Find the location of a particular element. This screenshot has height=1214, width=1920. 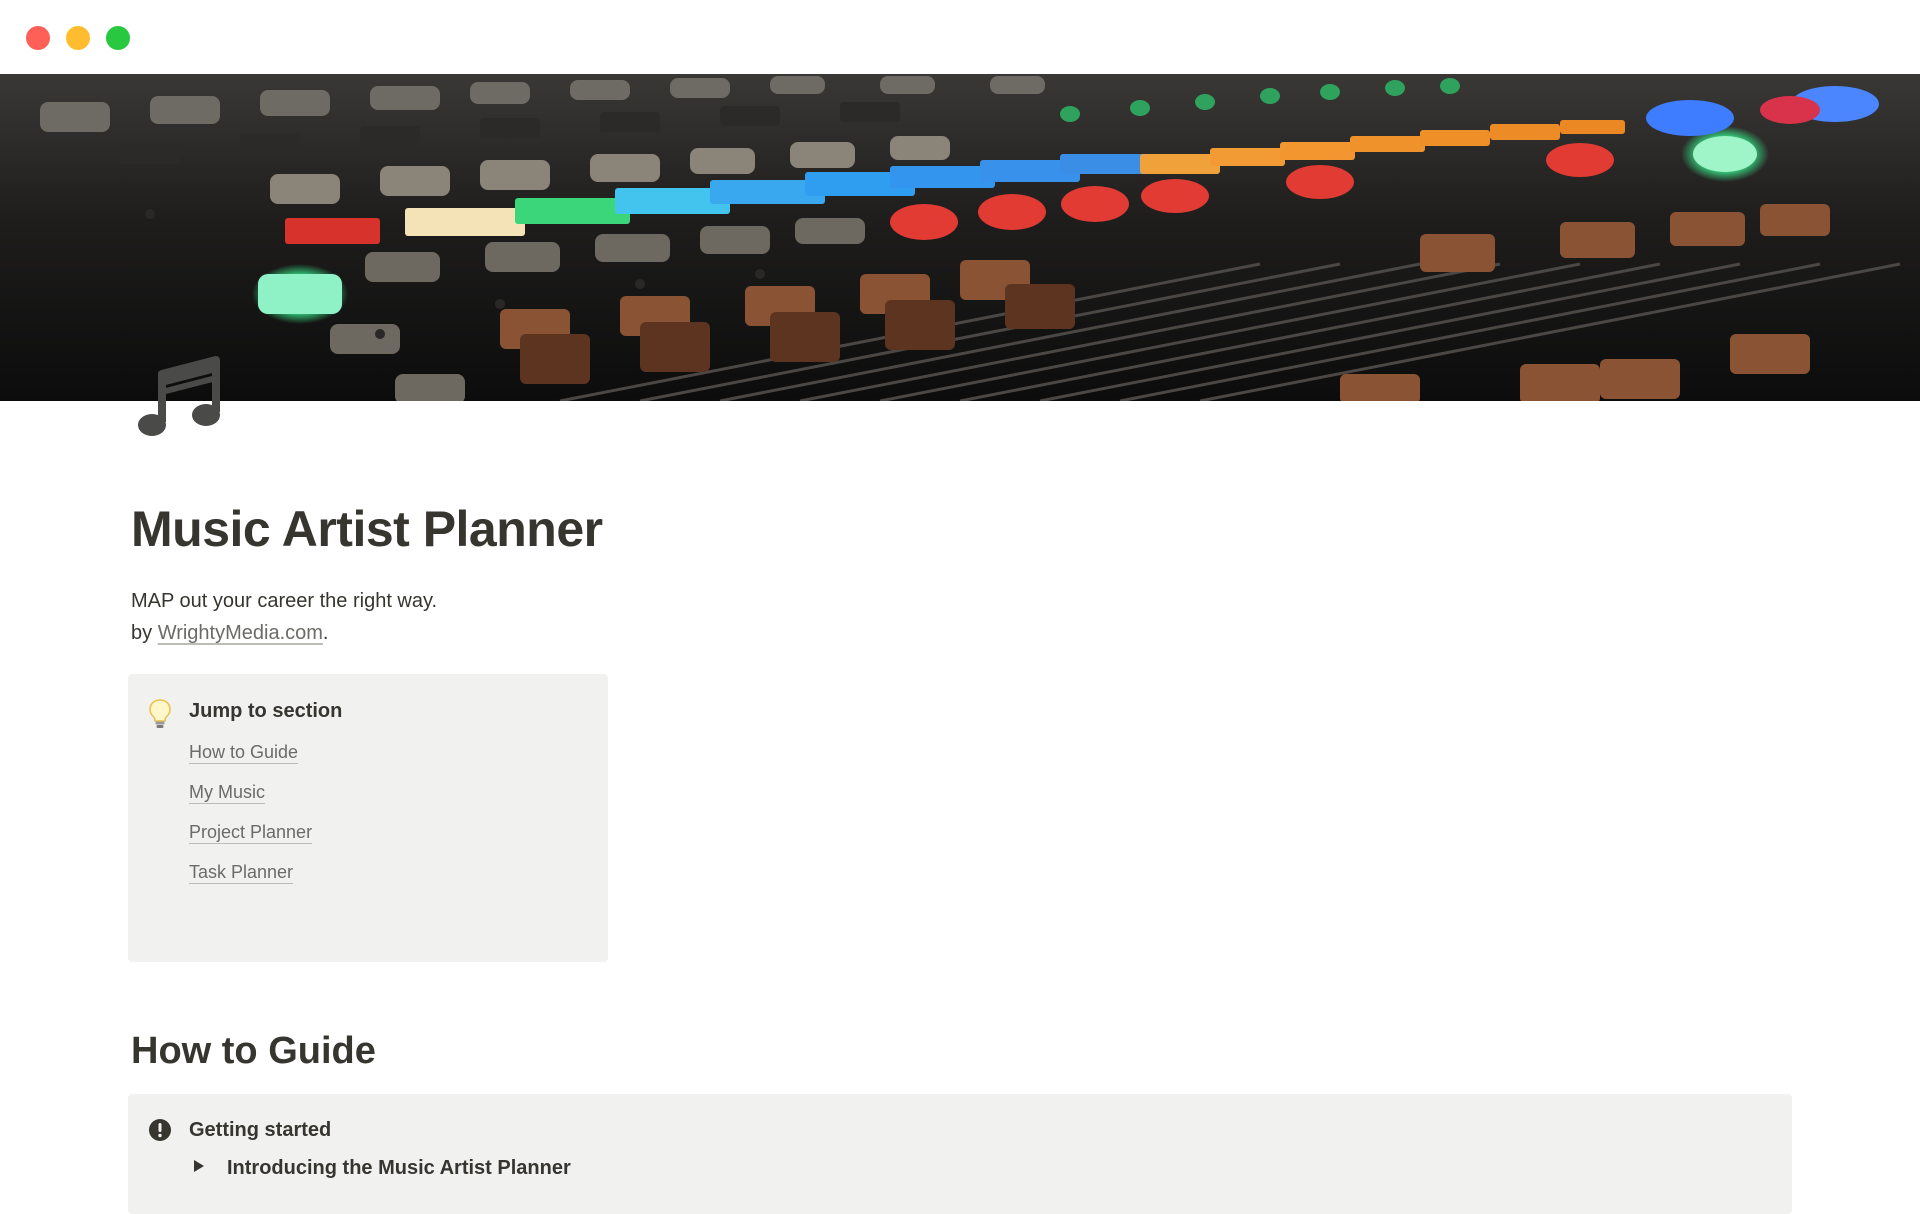

lightbulb-icon is located at coordinates (160, 714).